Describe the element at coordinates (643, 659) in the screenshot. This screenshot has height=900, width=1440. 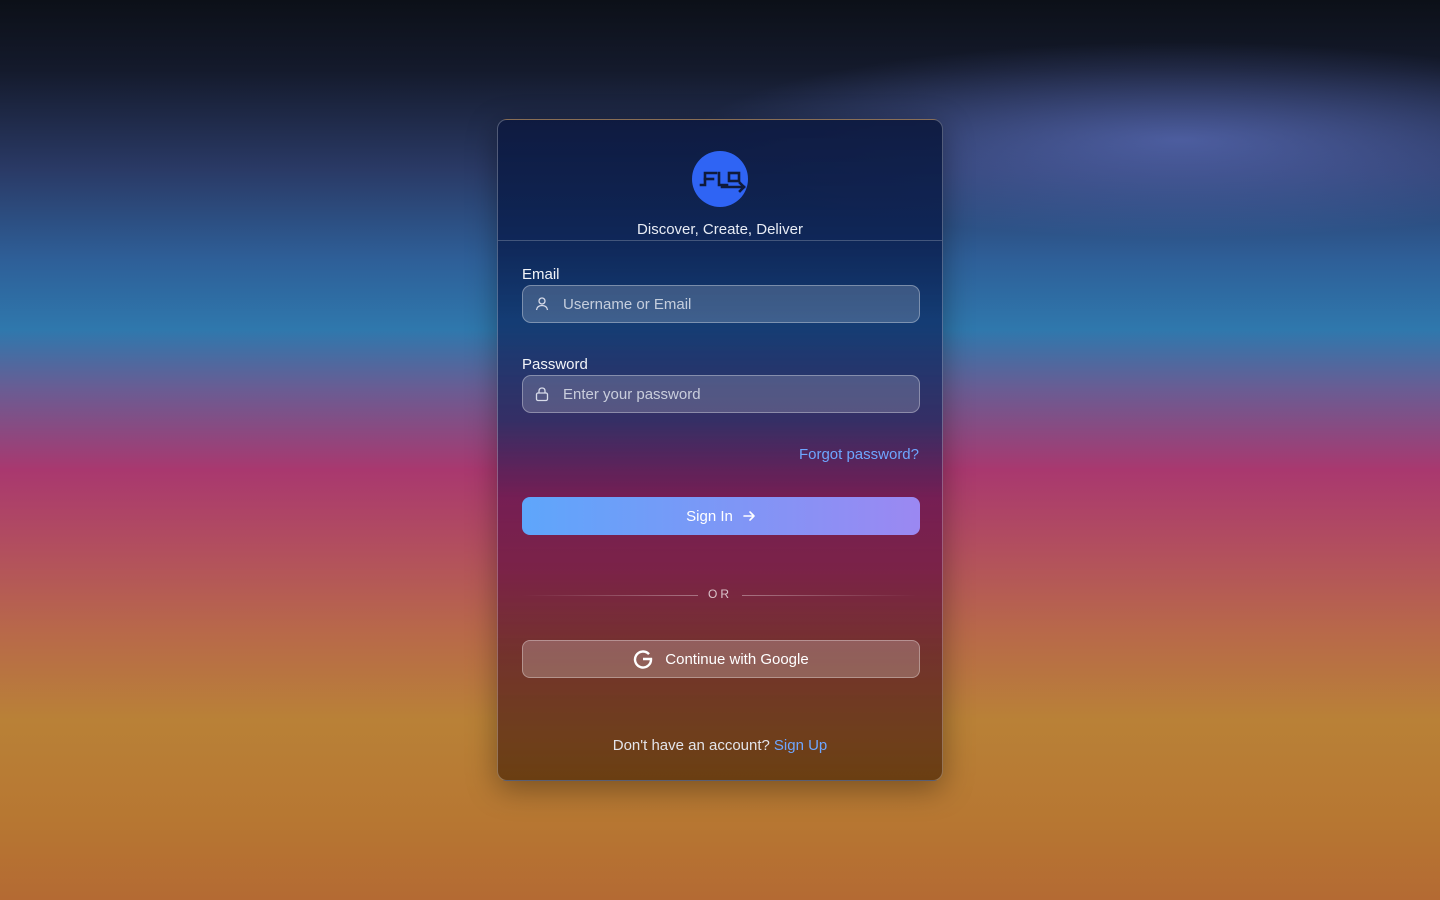
I see `google-icon` at that location.